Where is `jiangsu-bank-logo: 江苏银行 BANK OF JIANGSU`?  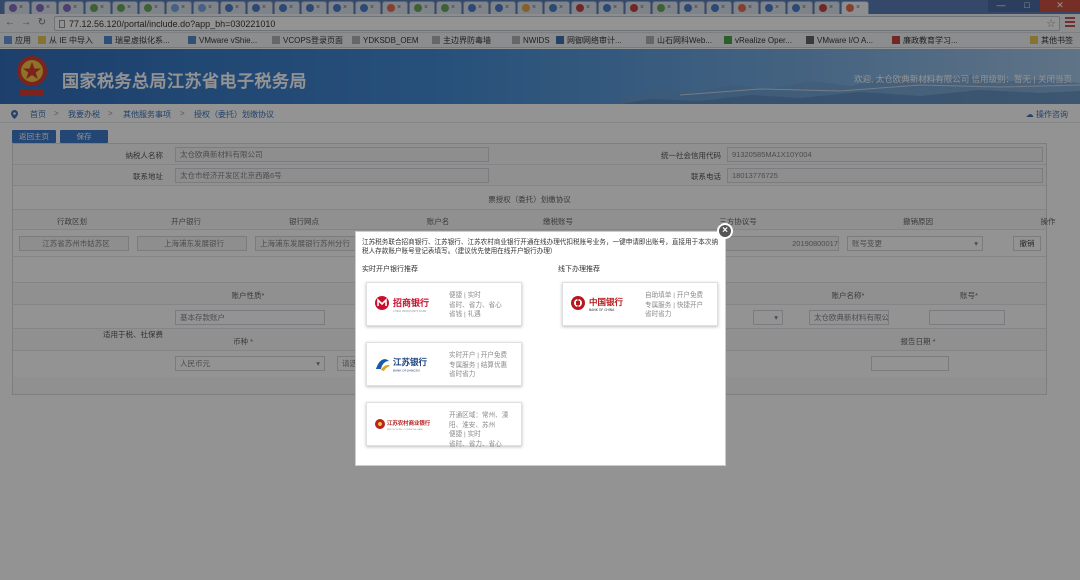 jiangsu-bank-logo: 江苏银行 BANK OF JIANGSU is located at coordinates (402, 365).